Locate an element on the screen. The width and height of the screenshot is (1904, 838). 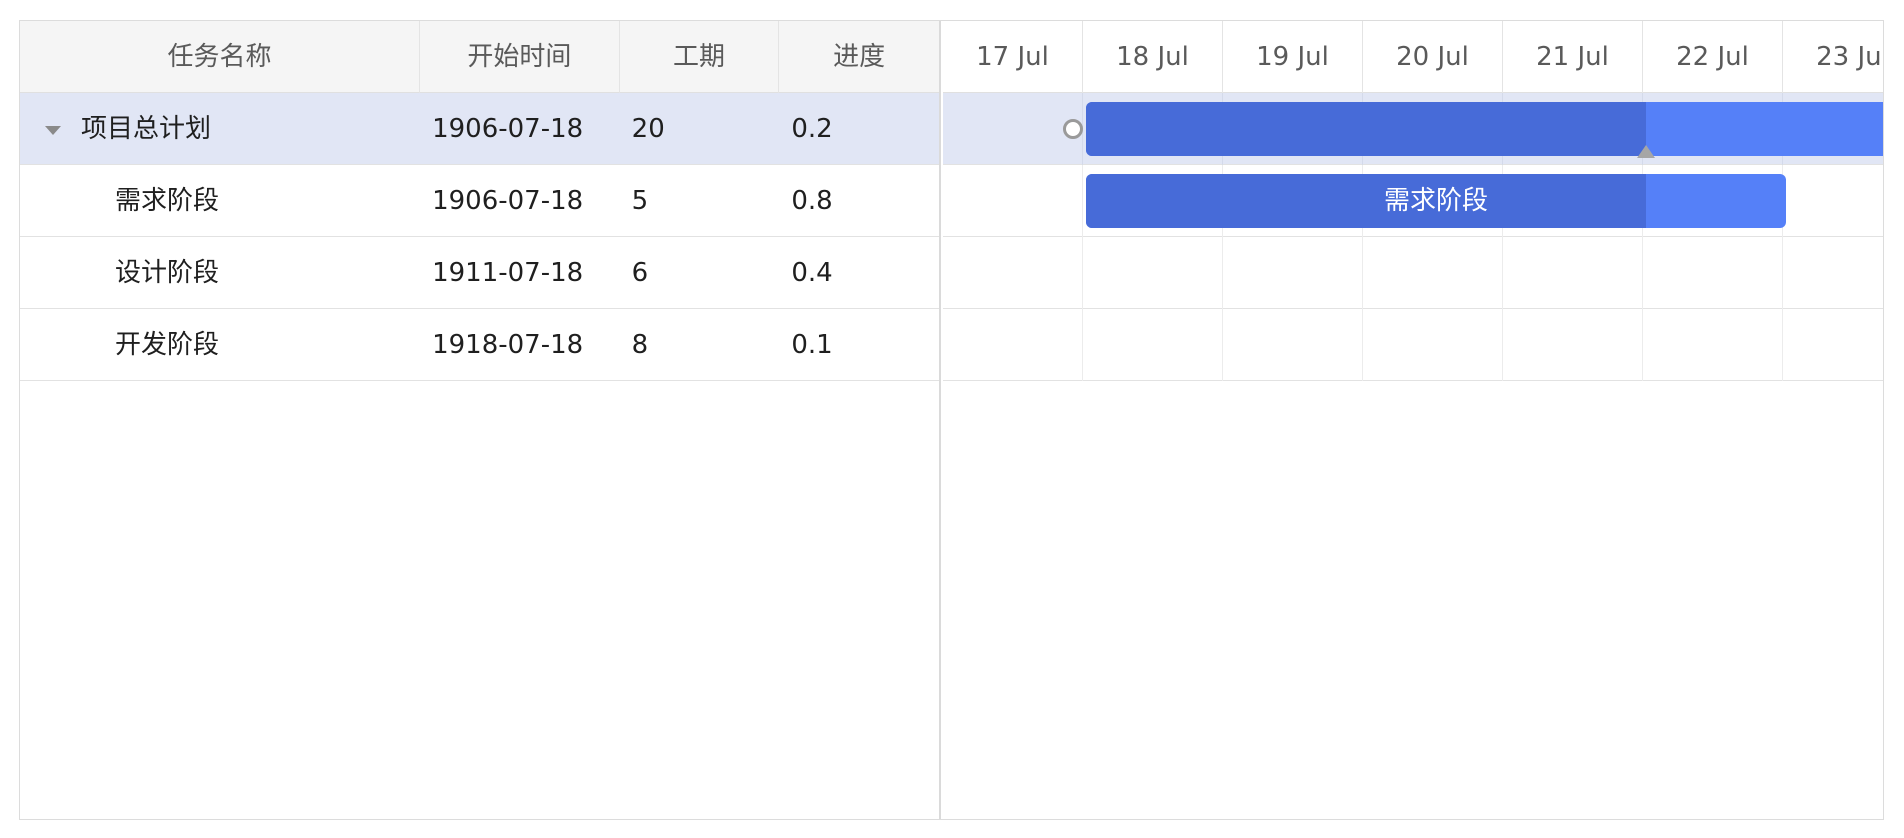
task-start: 1918-07-18 is located at coordinates (508, 345).